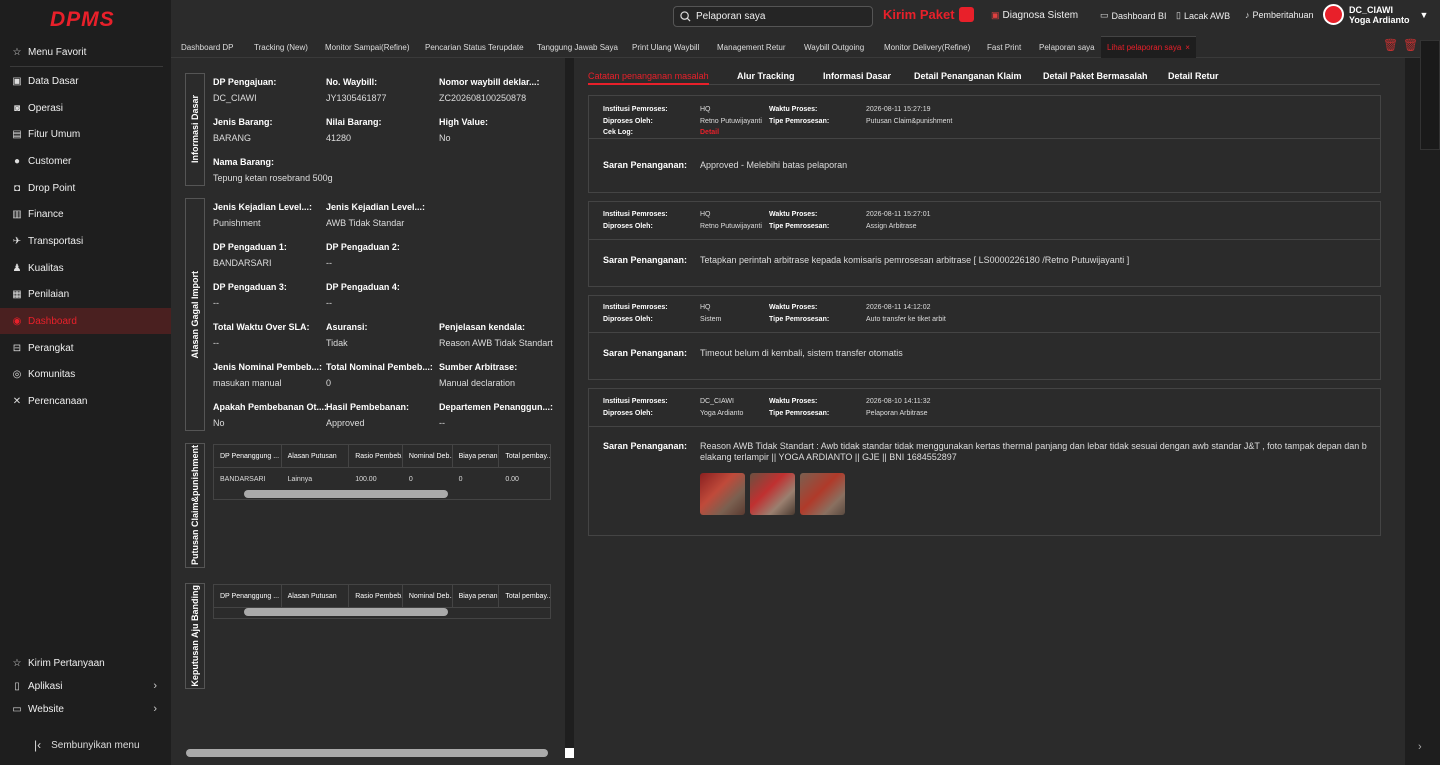 Image resolution: width=1440 pixels, height=765 pixels. I want to click on dashboard-bi-button: ▭ Dashboard BI, so click(1133, 15).